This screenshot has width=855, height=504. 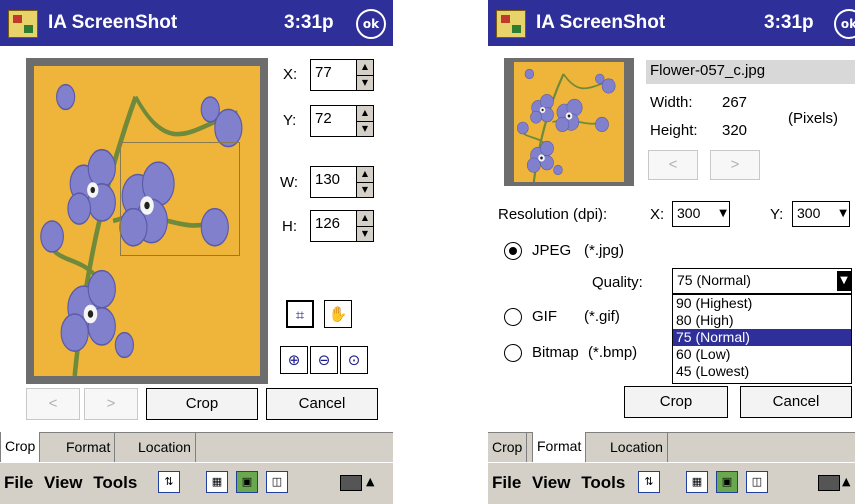 I want to click on quality-option: 60 (Low), so click(x=762, y=354).